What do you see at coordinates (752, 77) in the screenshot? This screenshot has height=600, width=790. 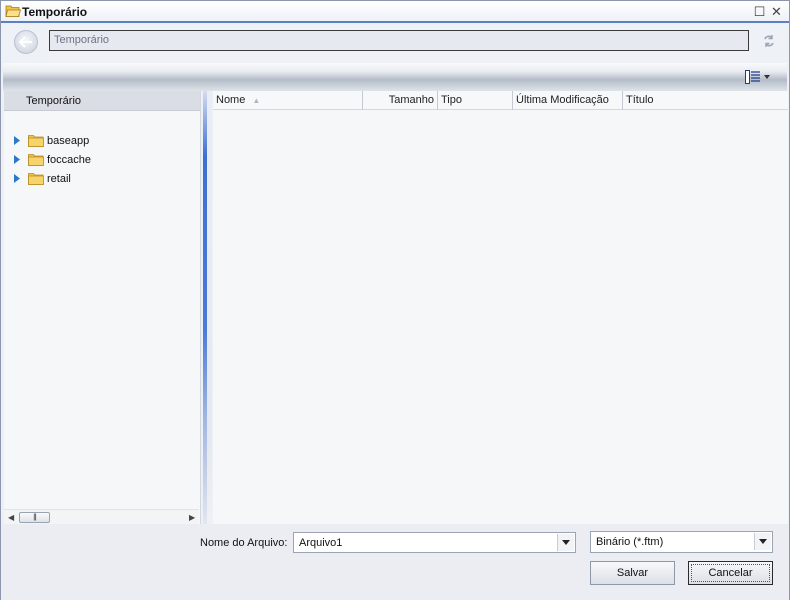 I see `details-view-icon` at bounding box center [752, 77].